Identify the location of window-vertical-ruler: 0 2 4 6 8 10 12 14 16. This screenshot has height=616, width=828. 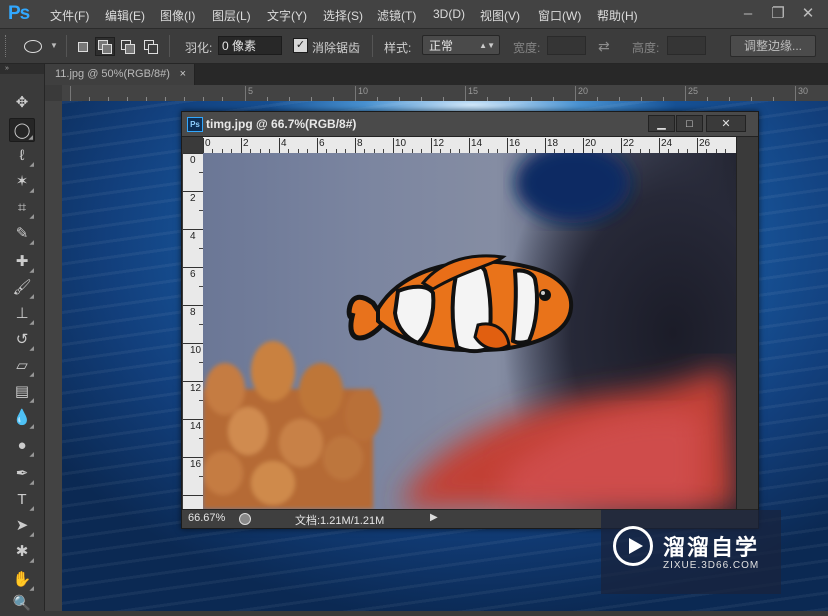
(193, 331).